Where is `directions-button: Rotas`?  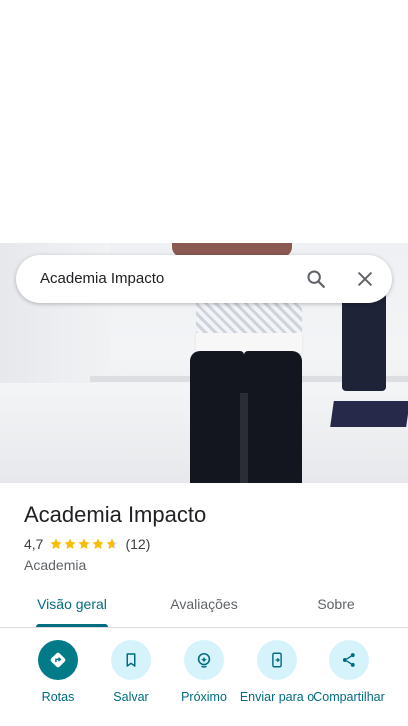
directions-button: Rotas is located at coordinates (58, 672).